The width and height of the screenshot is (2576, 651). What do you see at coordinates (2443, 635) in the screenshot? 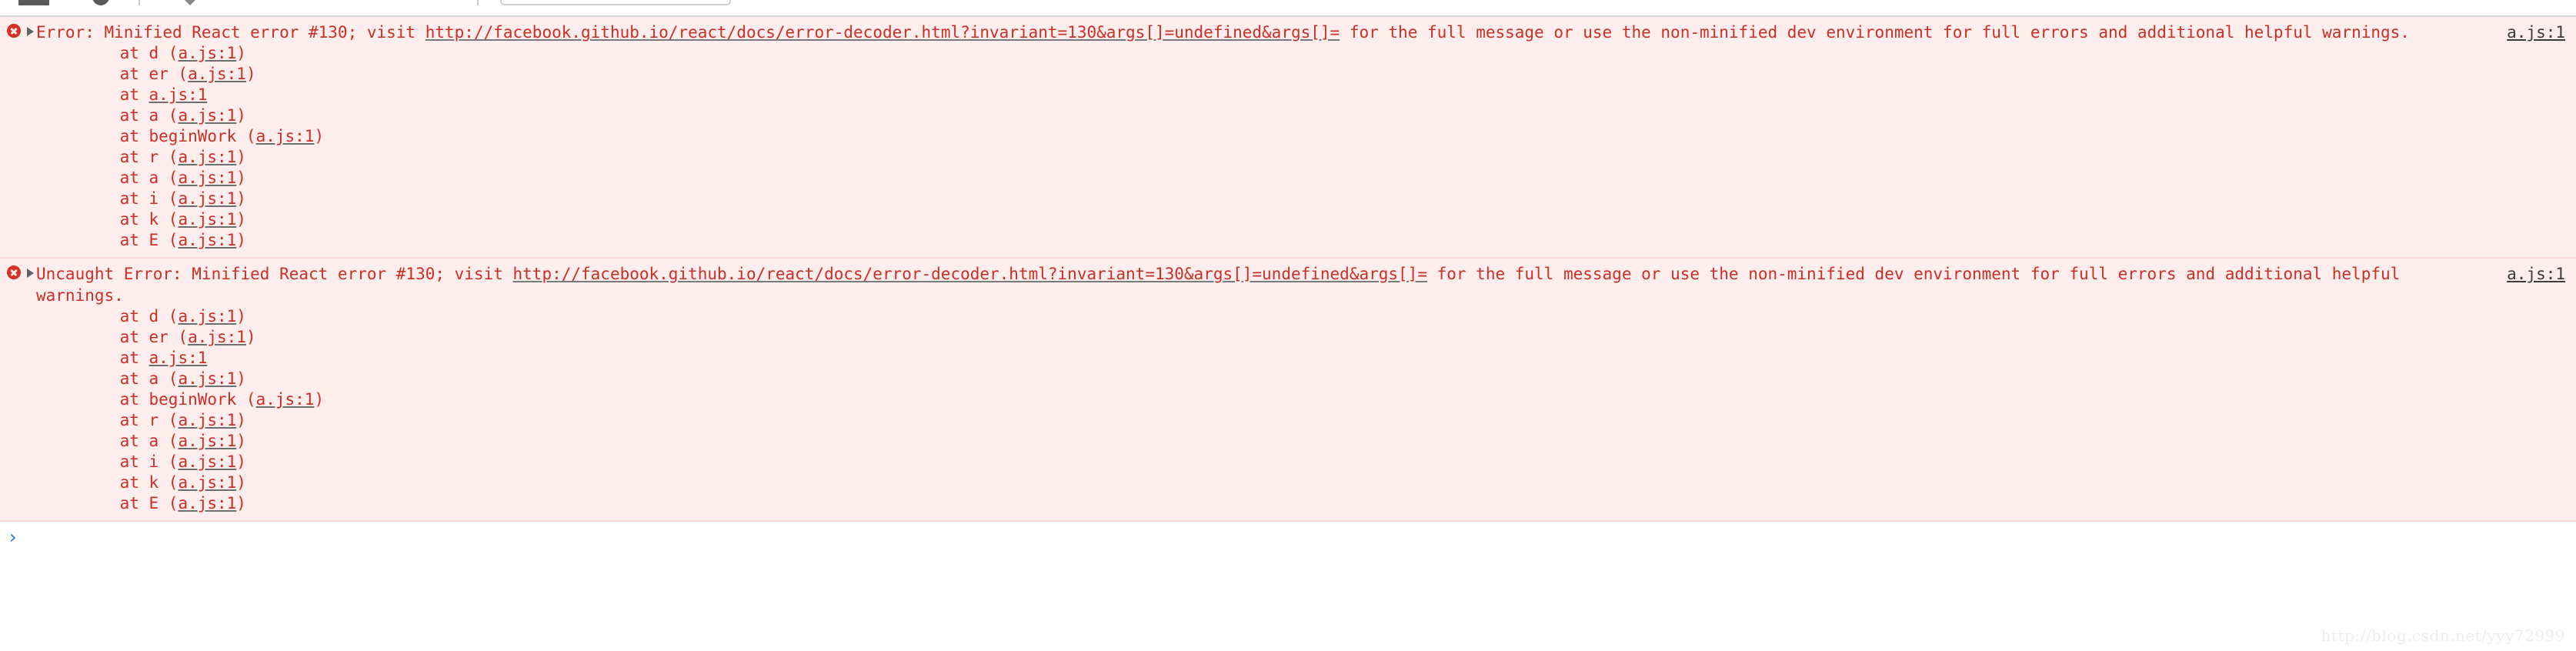
I see `watermark-text: http://blog.csdn.net/yyy72999` at bounding box center [2443, 635].